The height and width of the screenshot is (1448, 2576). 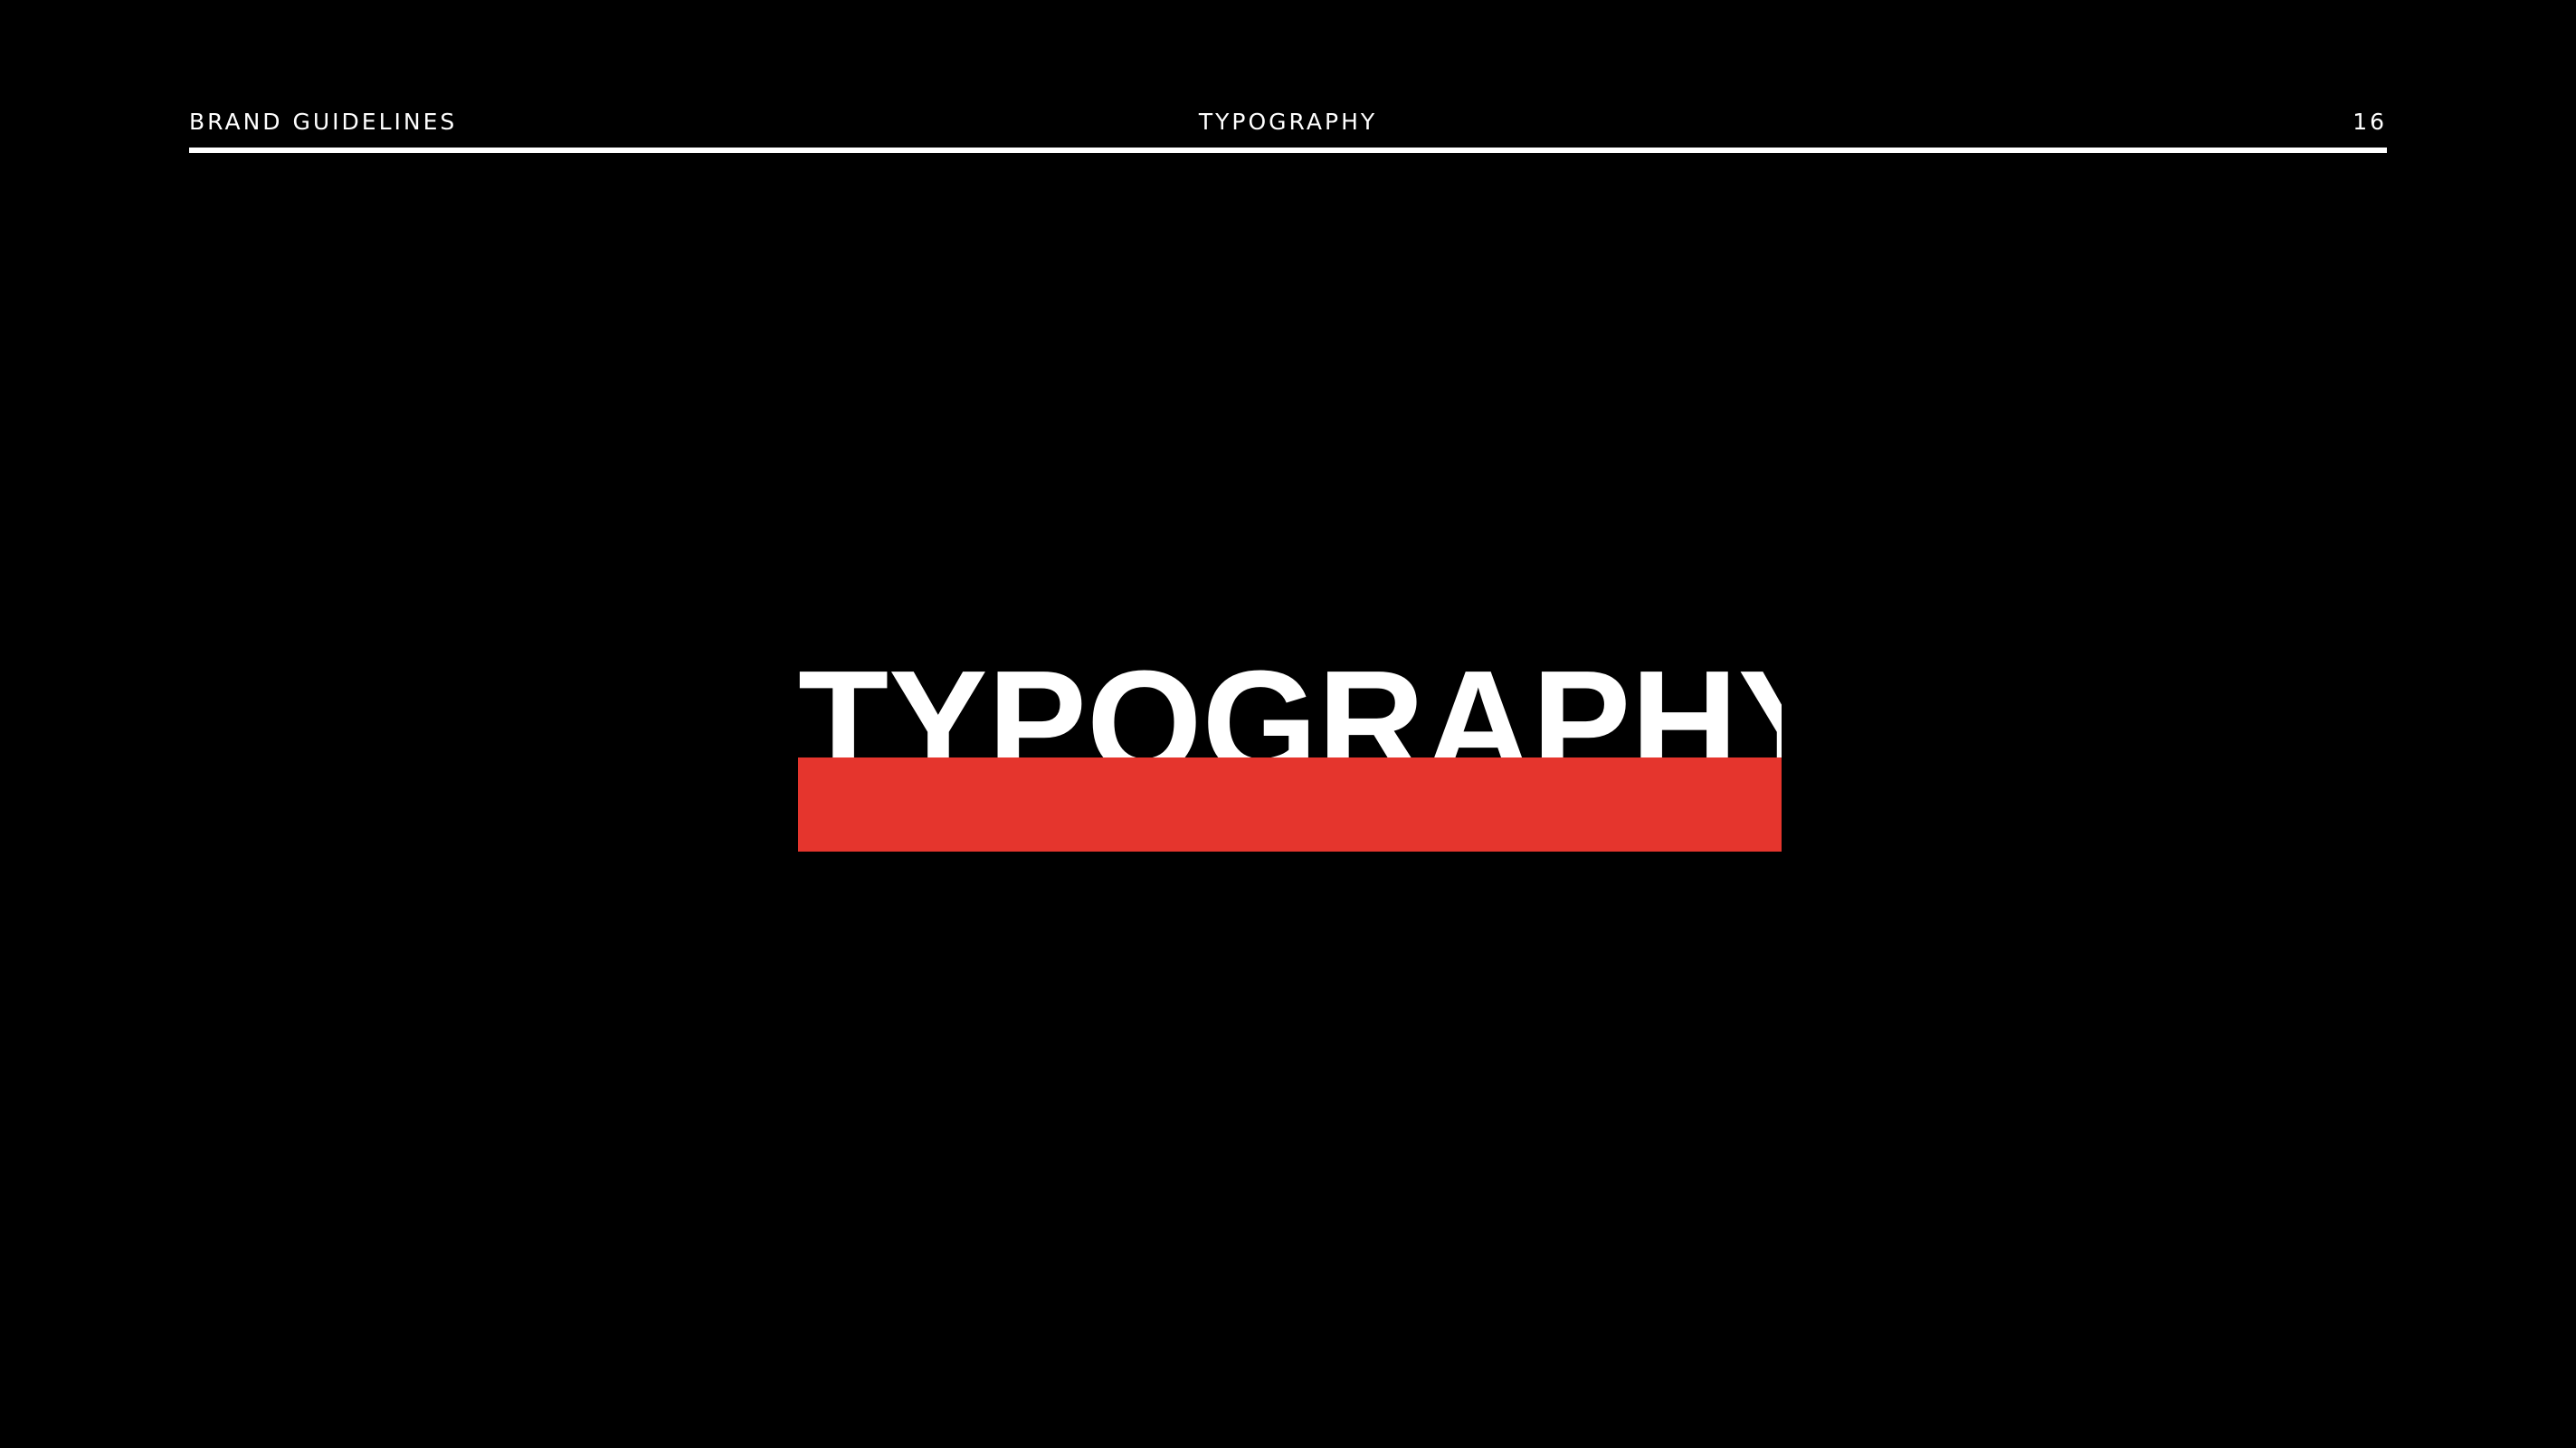 What do you see at coordinates (2370, 122) in the screenshot?
I see `page-number: 16` at bounding box center [2370, 122].